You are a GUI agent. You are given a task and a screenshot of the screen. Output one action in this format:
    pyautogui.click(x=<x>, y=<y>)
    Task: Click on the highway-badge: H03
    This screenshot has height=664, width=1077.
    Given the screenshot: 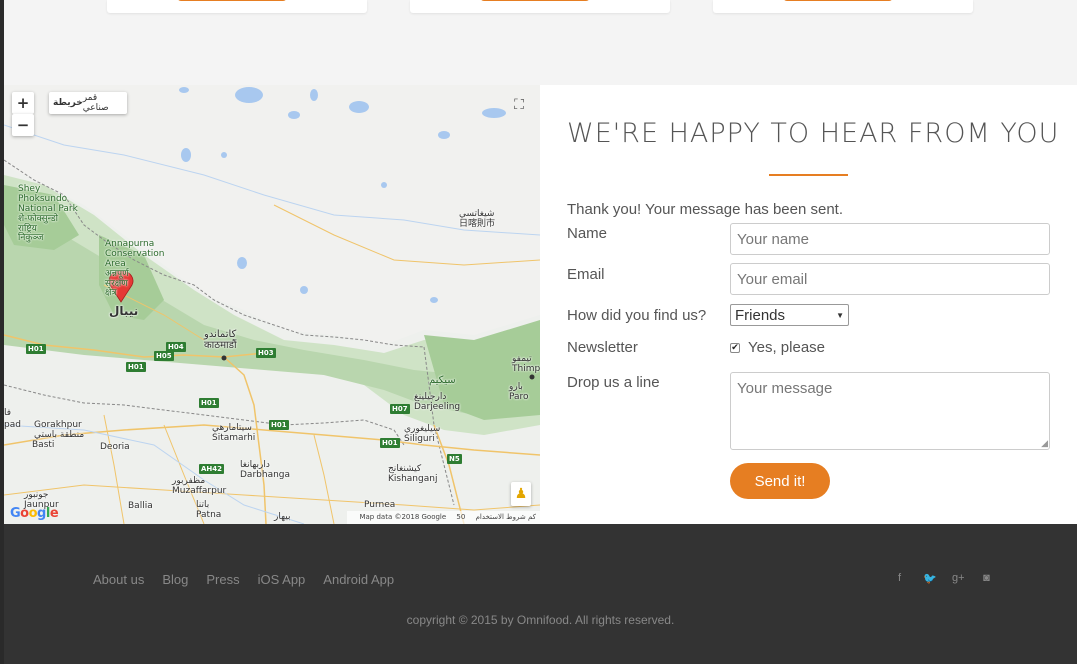 What is the action you would take?
    pyautogui.click(x=266, y=353)
    